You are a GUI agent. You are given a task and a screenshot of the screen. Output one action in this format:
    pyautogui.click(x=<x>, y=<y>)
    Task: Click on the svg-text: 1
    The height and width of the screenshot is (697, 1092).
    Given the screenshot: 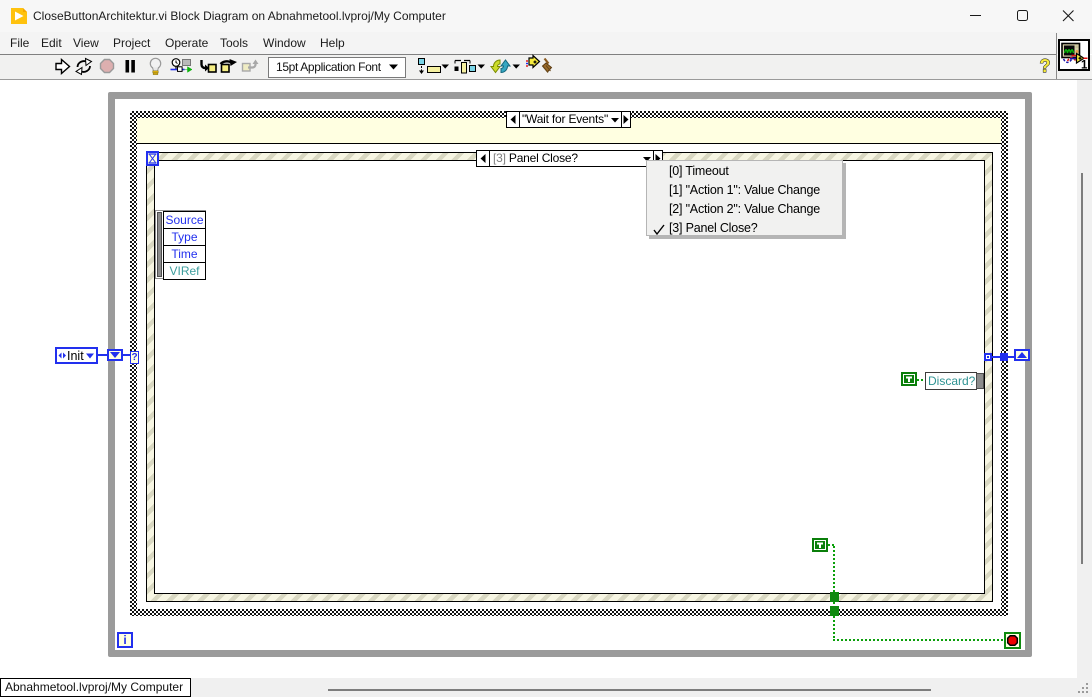 What is the action you would take?
    pyautogui.click(x=1084, y=65)
    